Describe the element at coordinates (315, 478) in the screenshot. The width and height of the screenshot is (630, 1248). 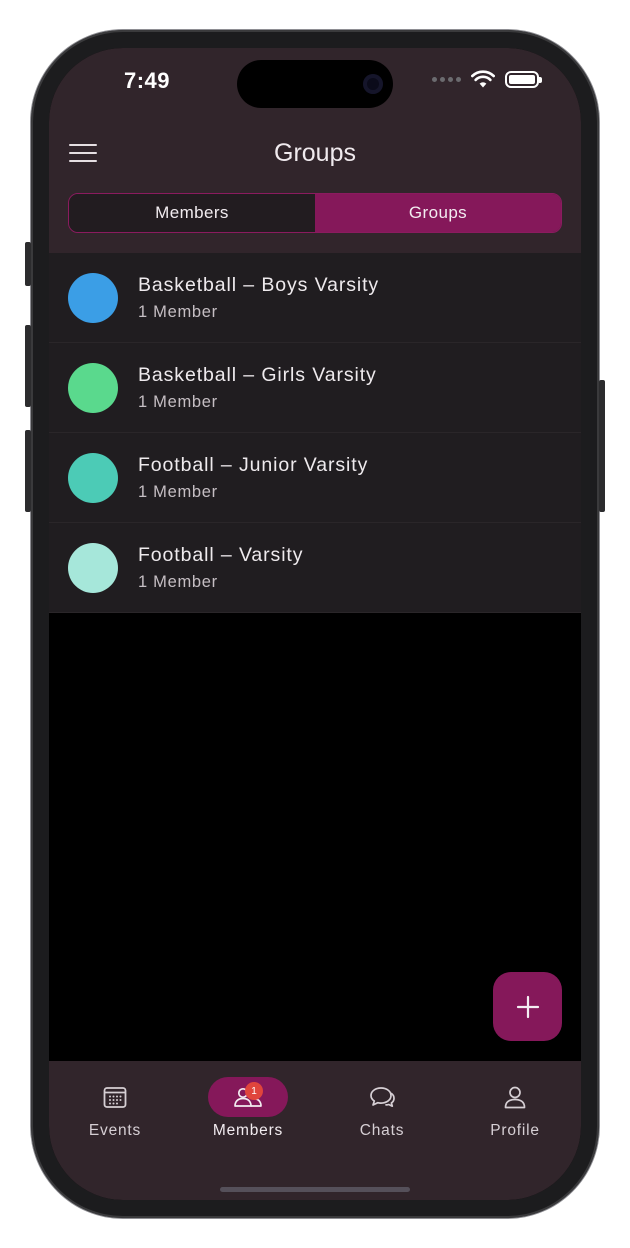
I see `list-item: Football – Junior Varsity 1 Member` at that location.